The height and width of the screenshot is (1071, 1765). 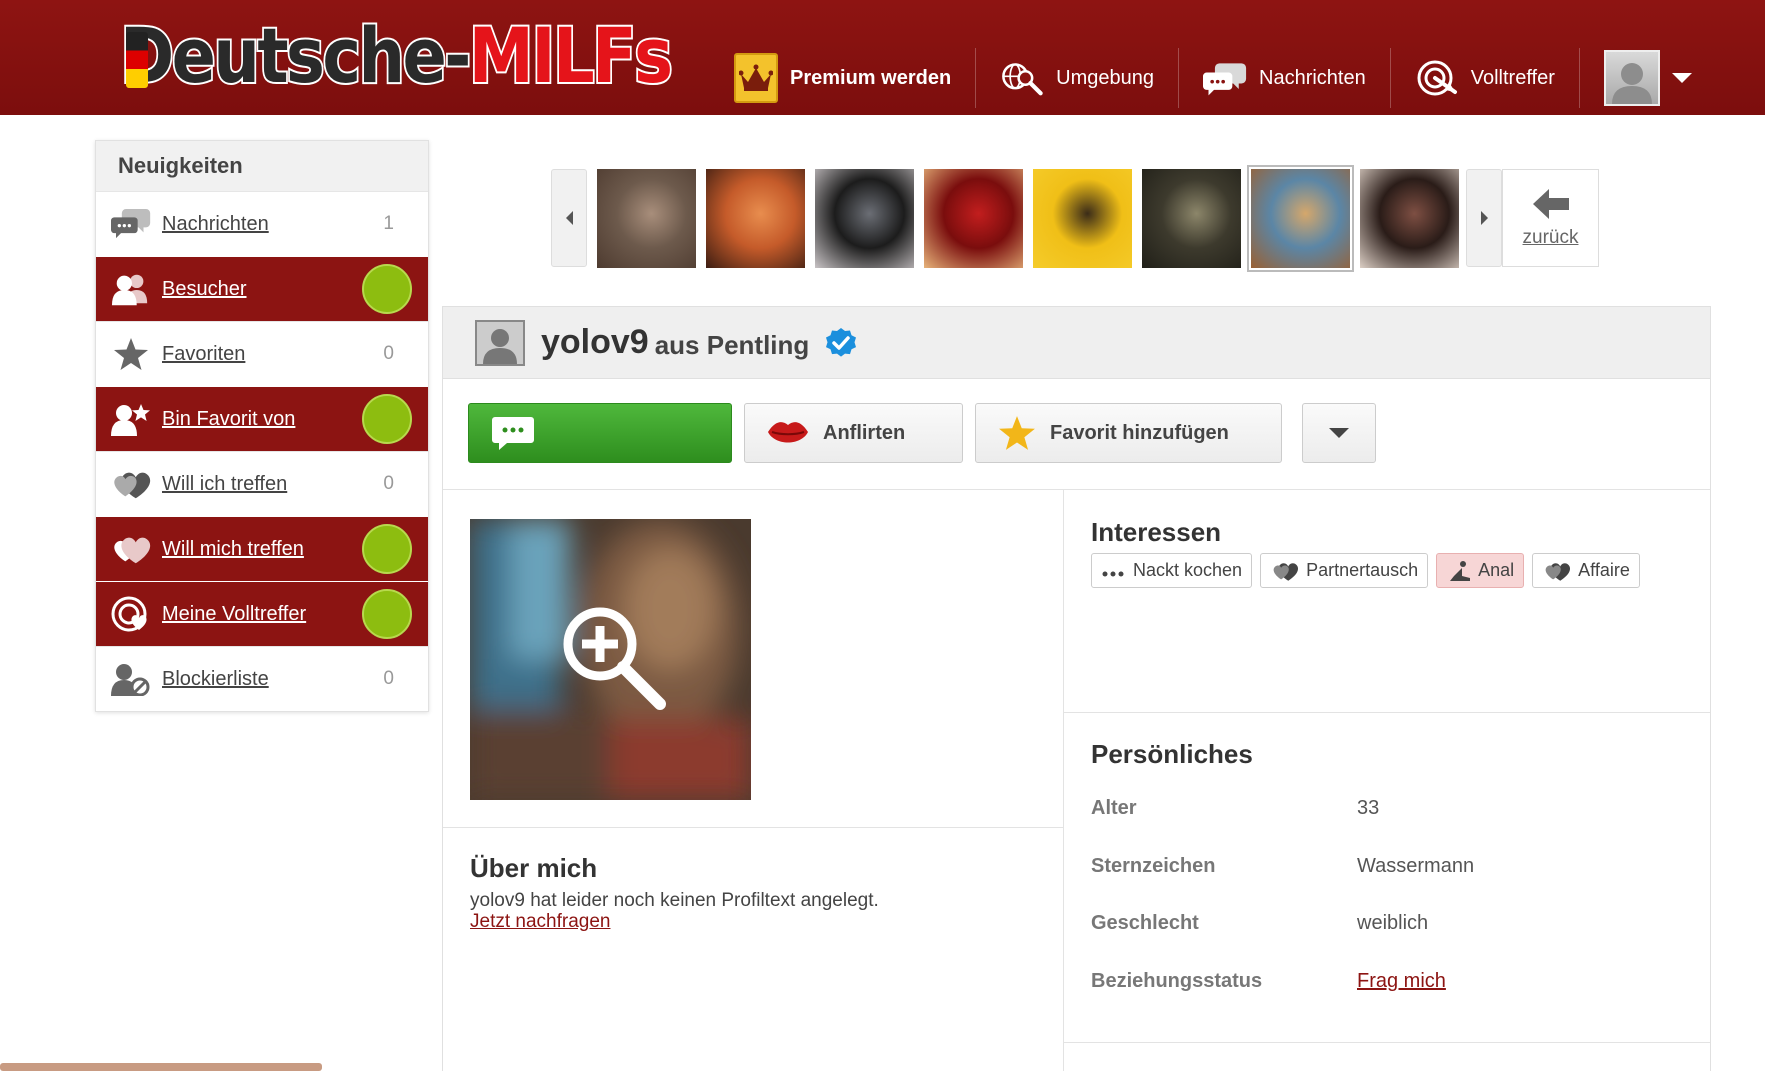 I want to click on crown-icon, so click(x=756, y=78).